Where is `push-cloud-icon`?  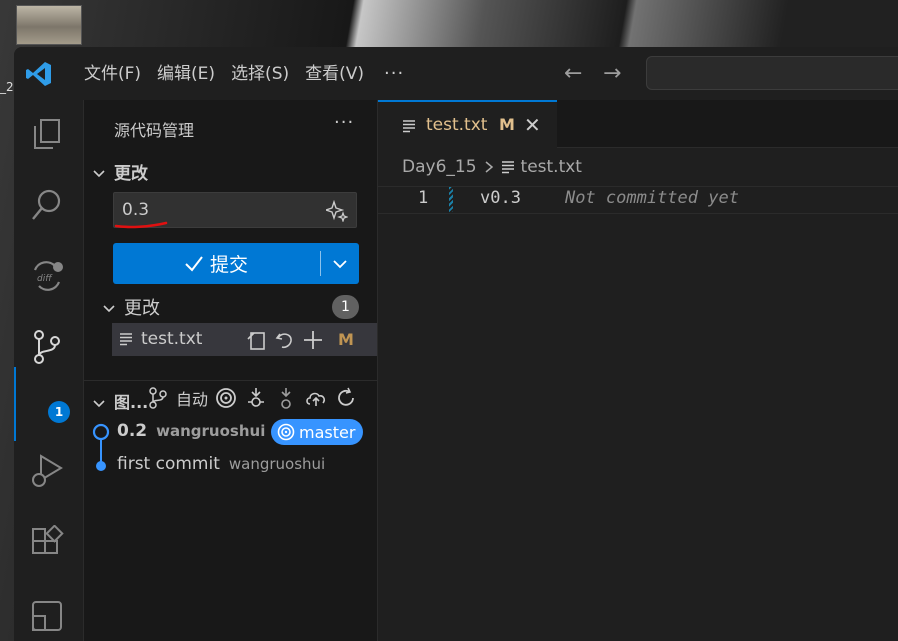
push-cloud-icon is located at coordinates (316, 398).